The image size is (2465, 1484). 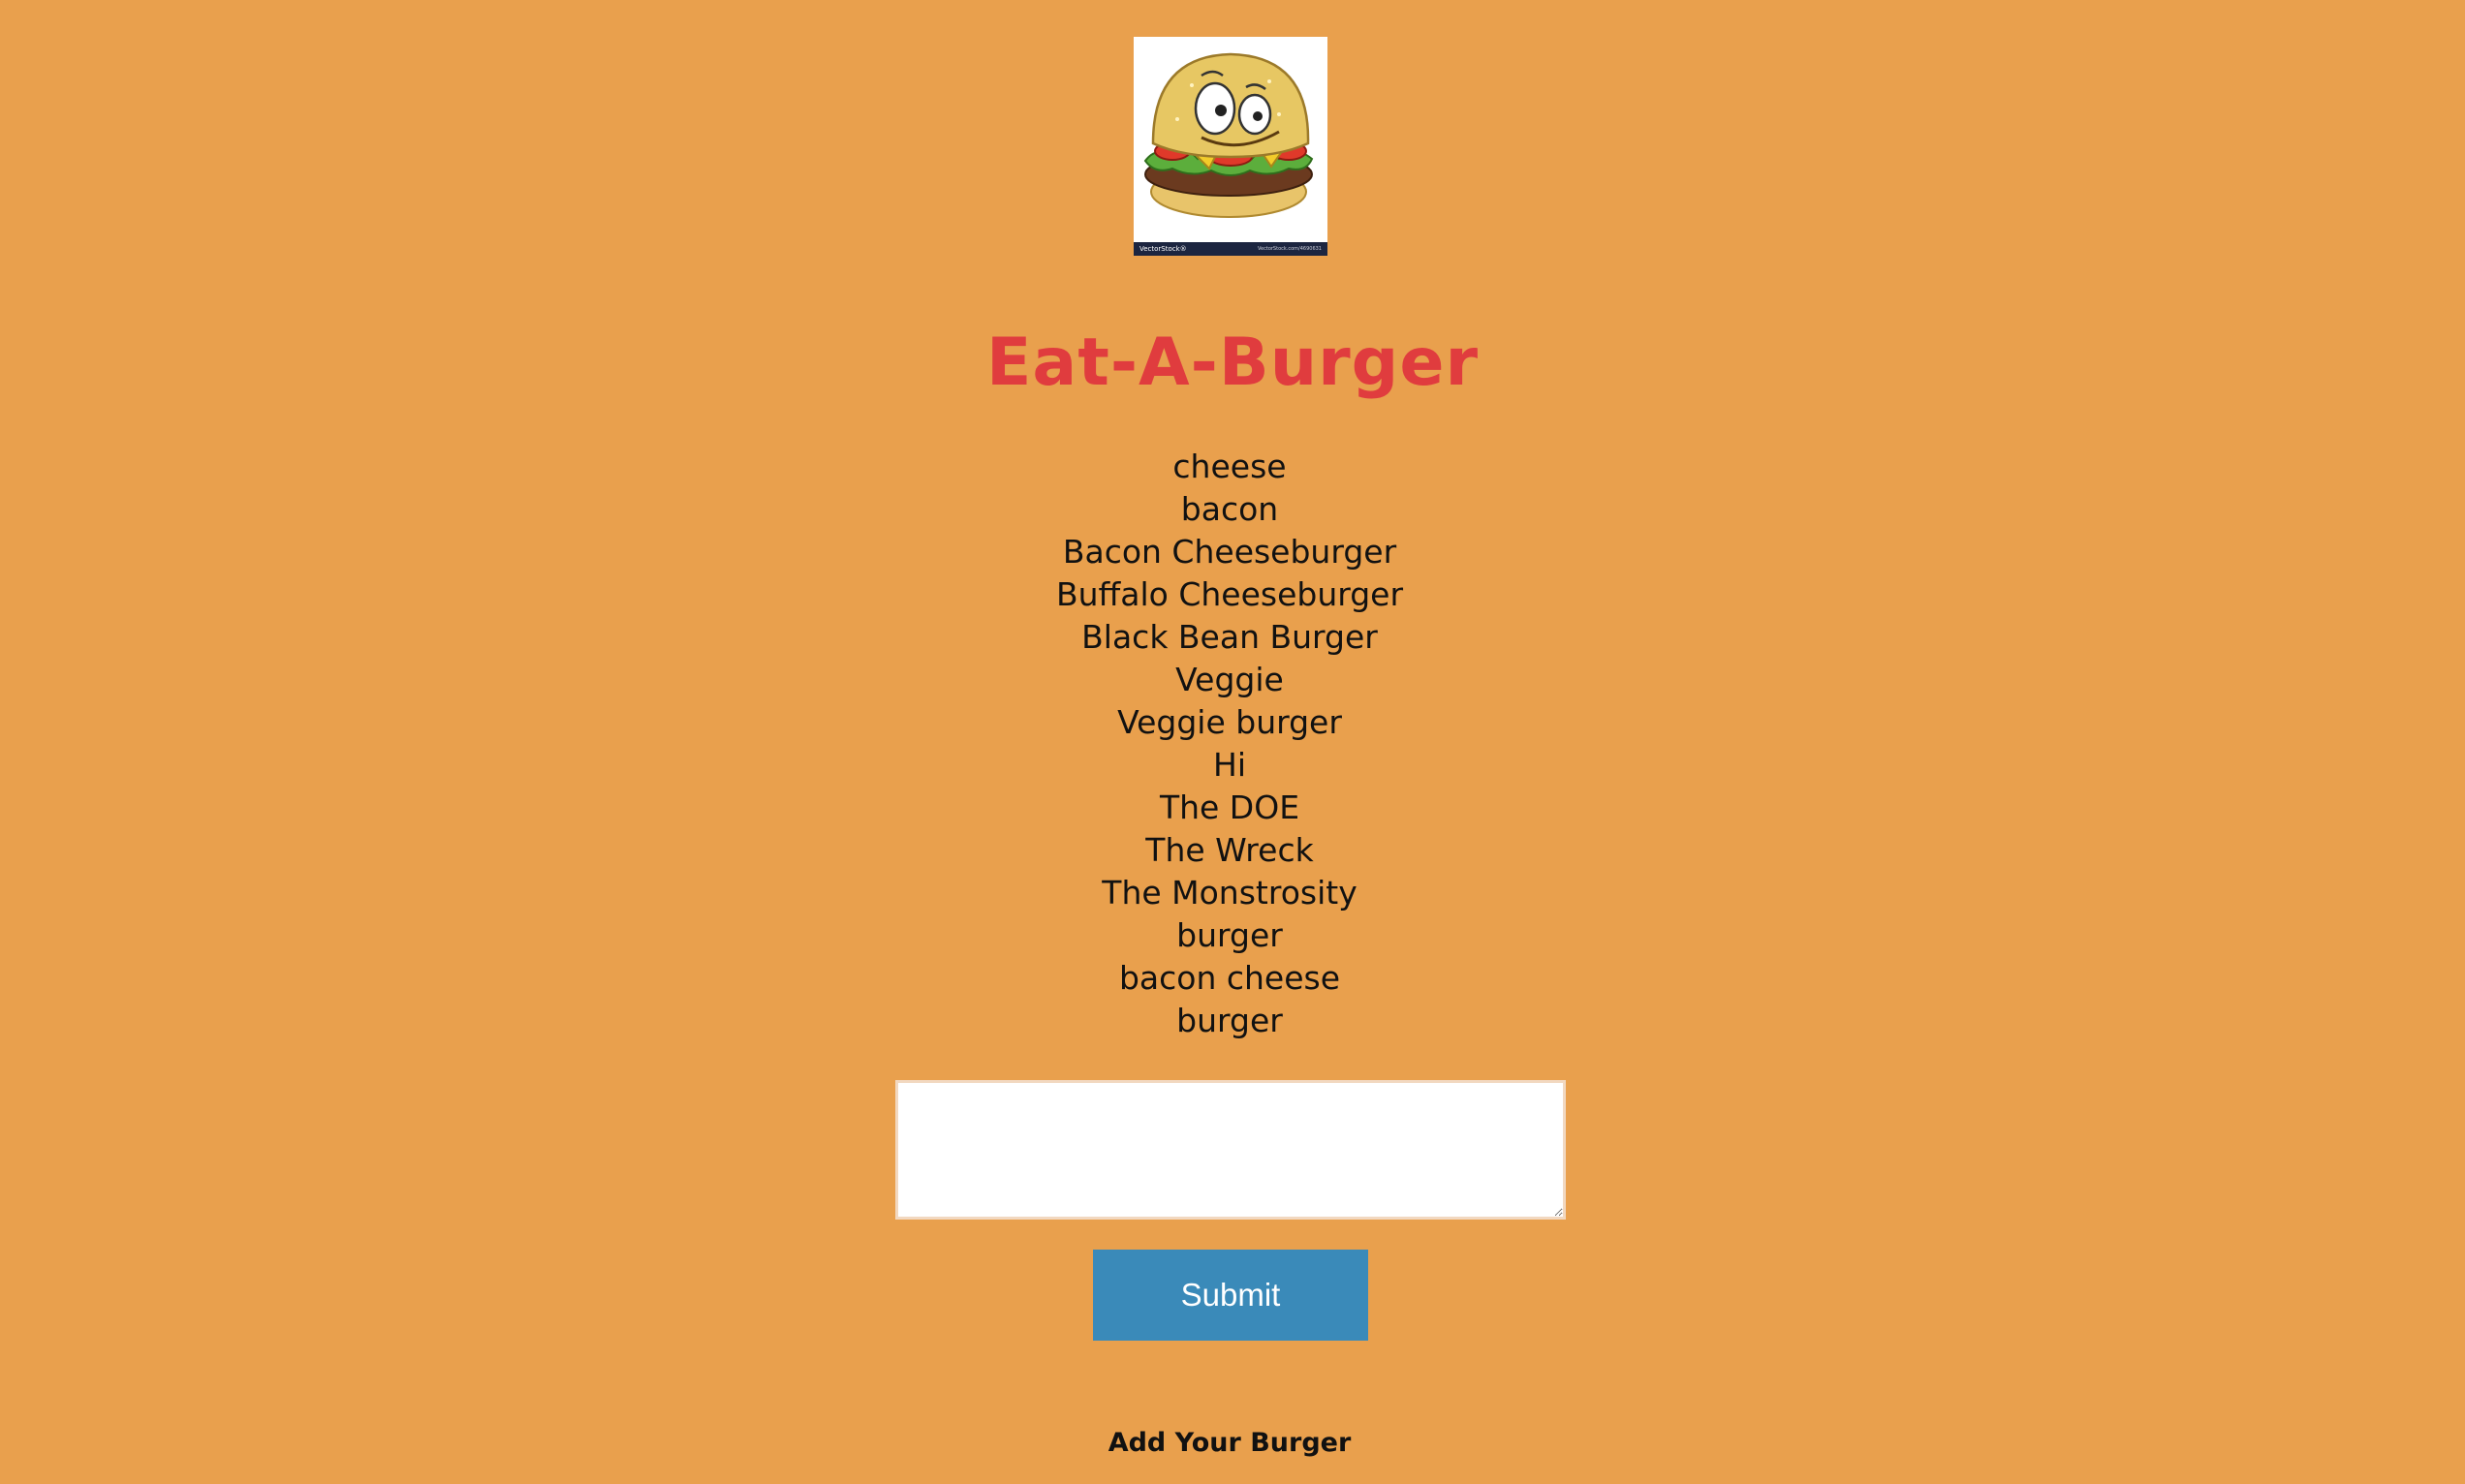 I want to click on burger-item: The Wreck, so click(x=1229, y=850).